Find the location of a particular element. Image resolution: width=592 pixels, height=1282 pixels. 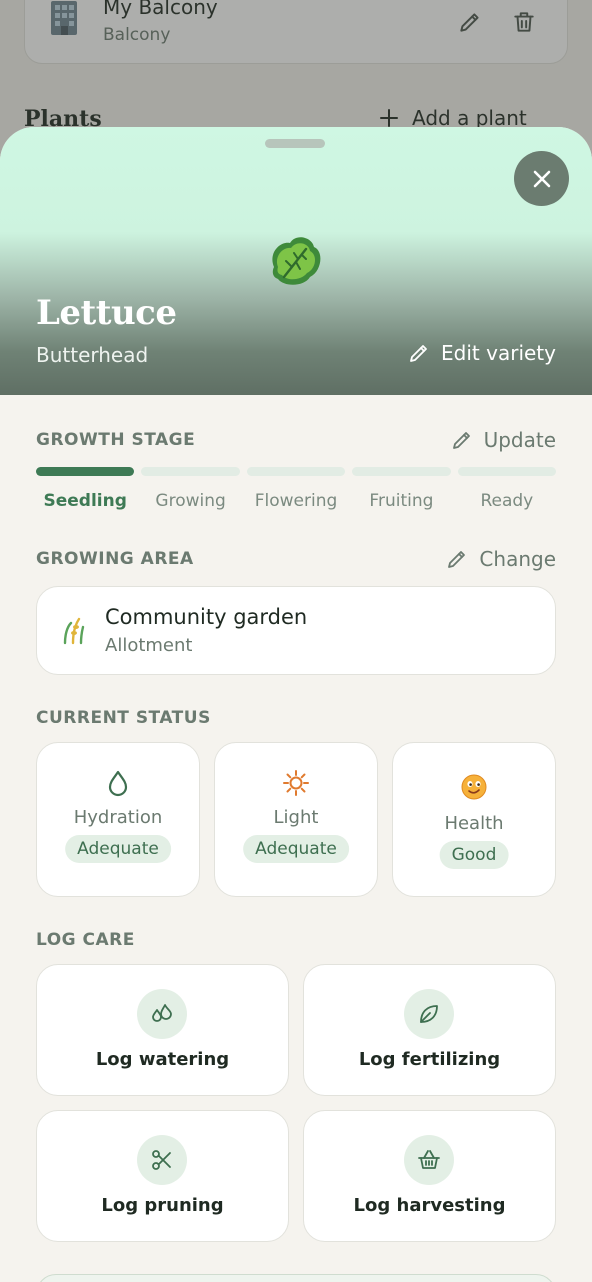

crop-field-icon is located at coordinates (74, 631).